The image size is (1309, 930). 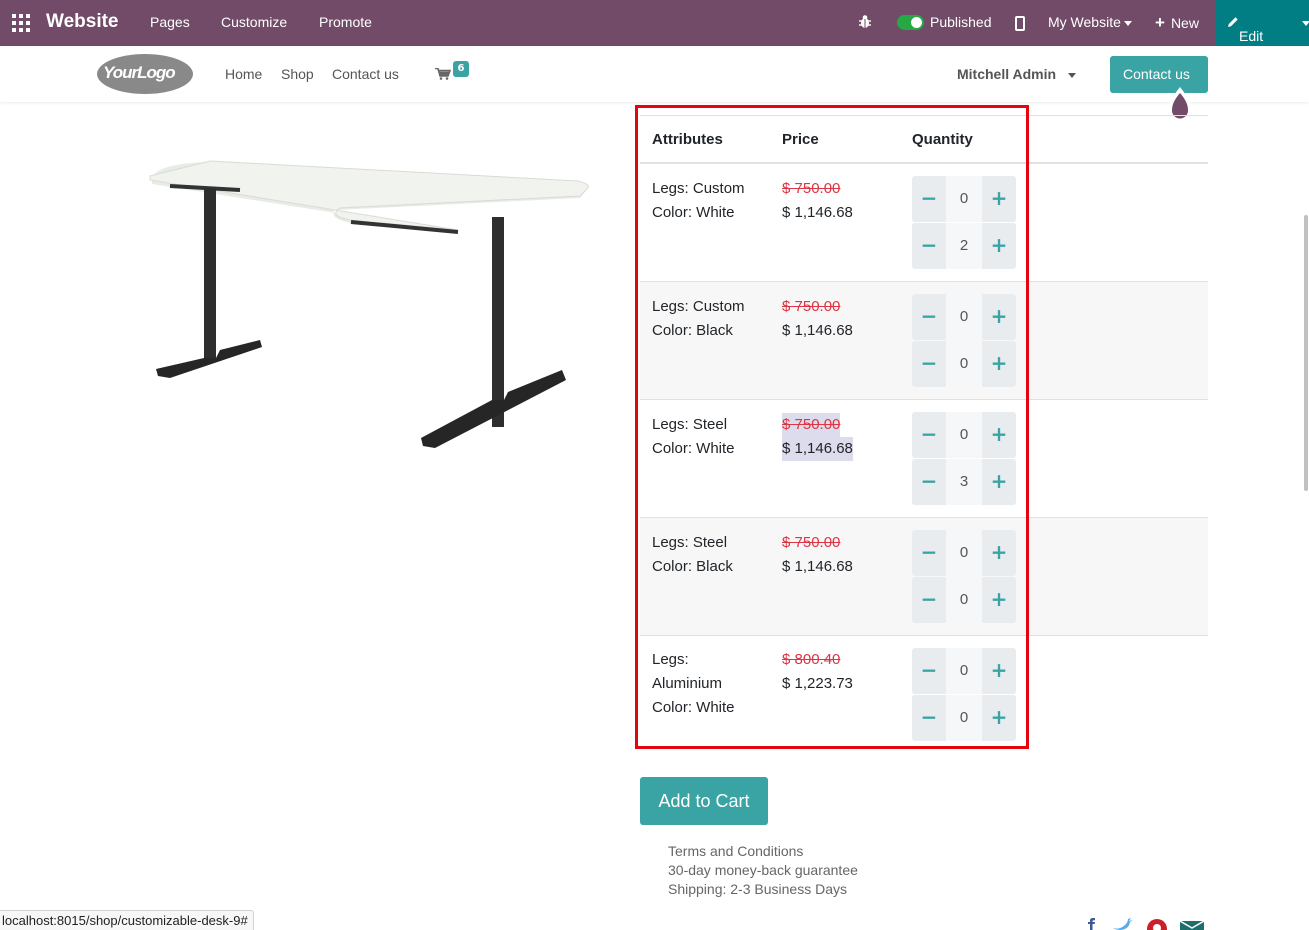 I want to click on facebook-icon, so click(x=1092, y=924).